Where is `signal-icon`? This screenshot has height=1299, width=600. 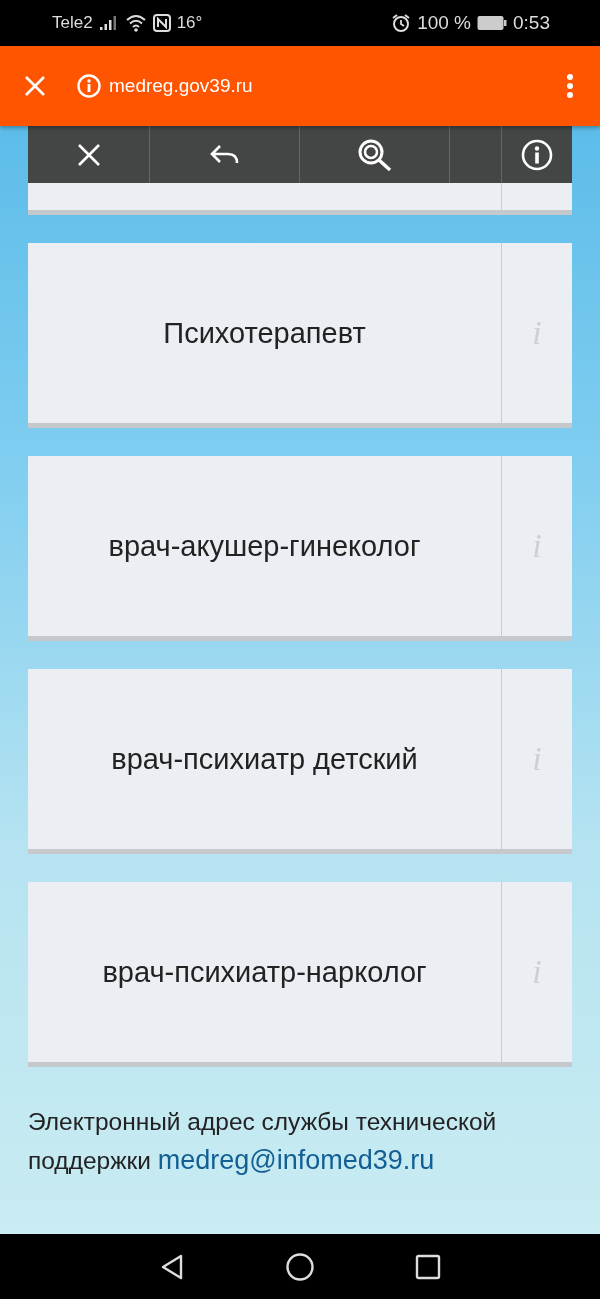
signal-icon is located at coordinates (108, 23).